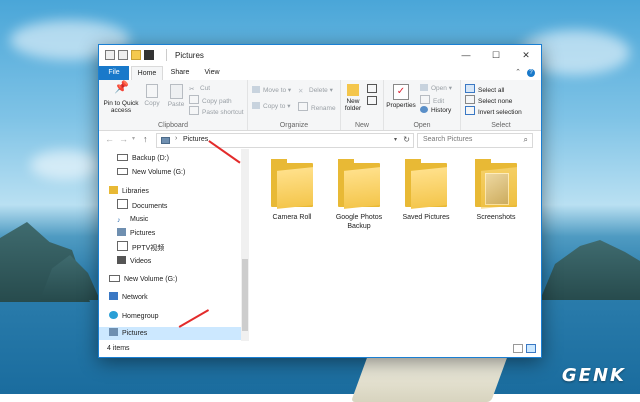  Describe the element at coordinates (212, 73) in the screenshot. I see `tab-view: View` at that location.